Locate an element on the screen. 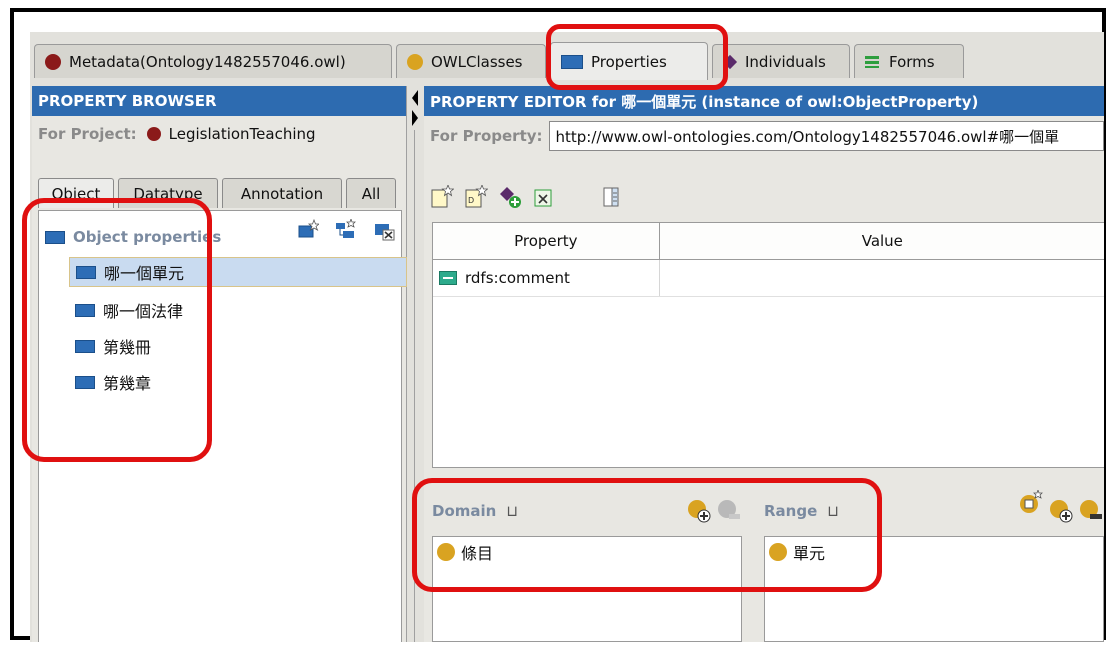  tab-metadata-label: Metadata(Ontology1482557046.owl) is located at coordinates (207, 61).